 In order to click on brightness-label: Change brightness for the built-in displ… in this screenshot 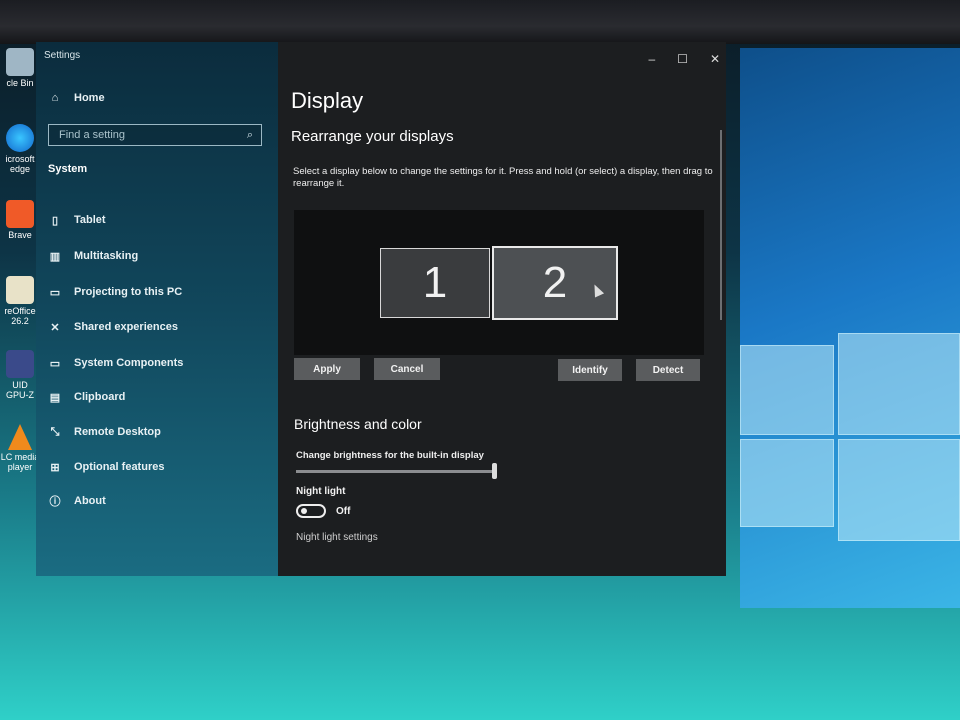, I will do `click(390, 455)`.